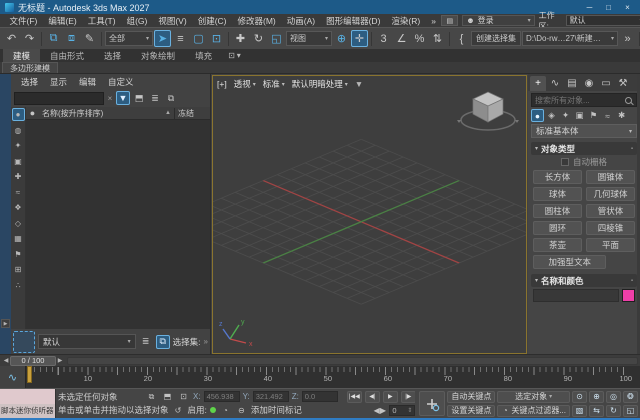  Describe the element at coordinates (610, 228) in the screenshot. I see `pyramid-button: 四棱锥` at that location.